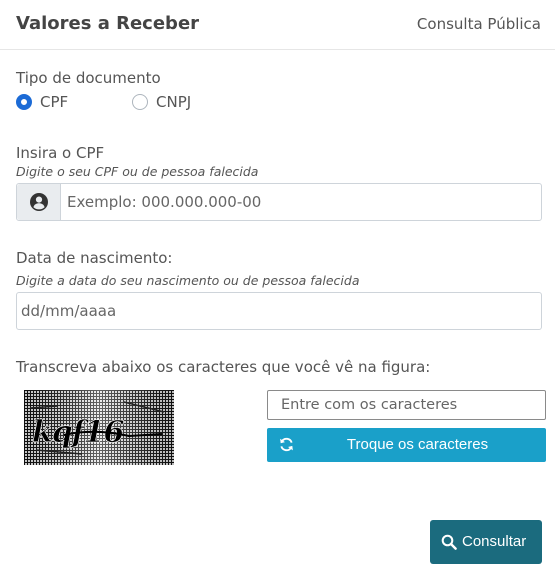 The image size is (555, 577). I want to click on radio-cpf-label: CPF, so click(54, 102).